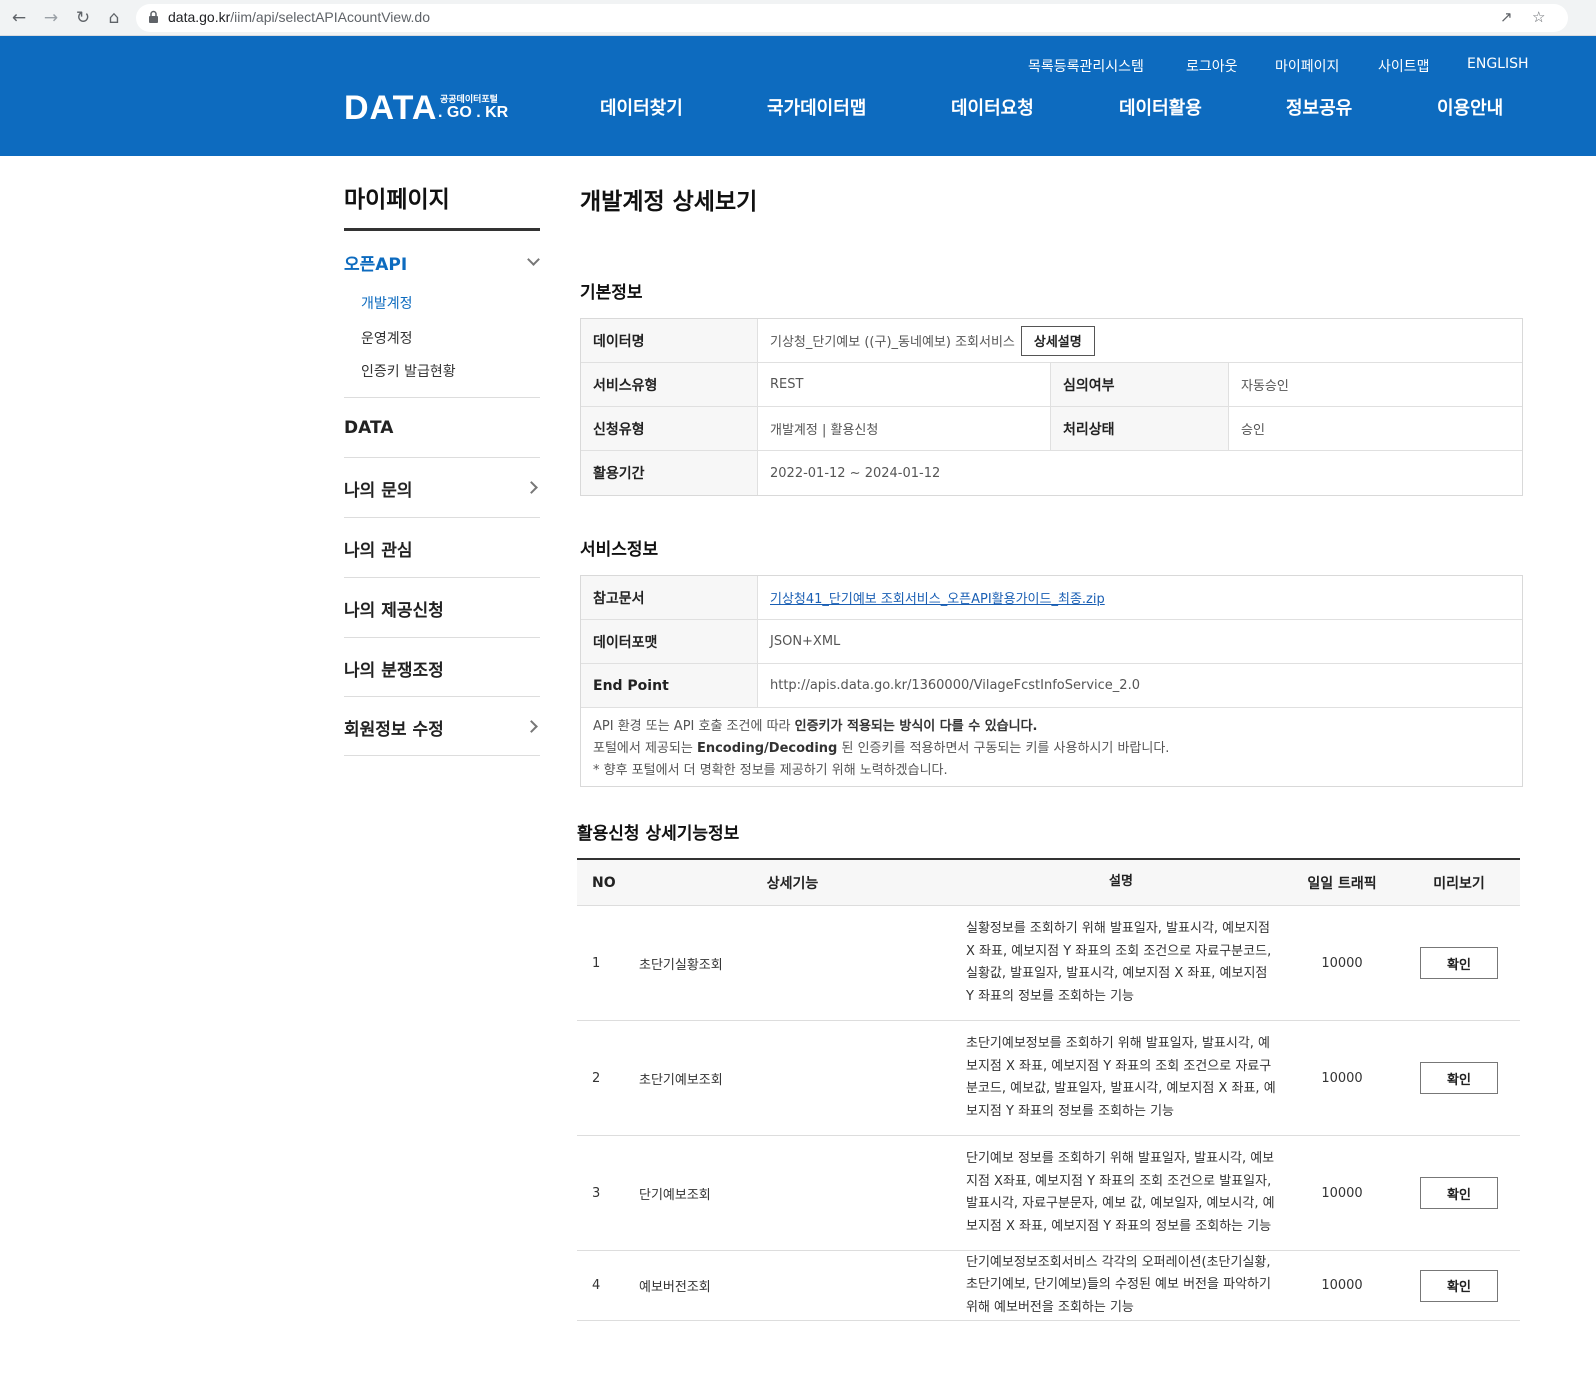  What do you see at coordinates (596, 1078) in the screenshot?
I see `row-no: 2` at bounding box center [596, 1078].